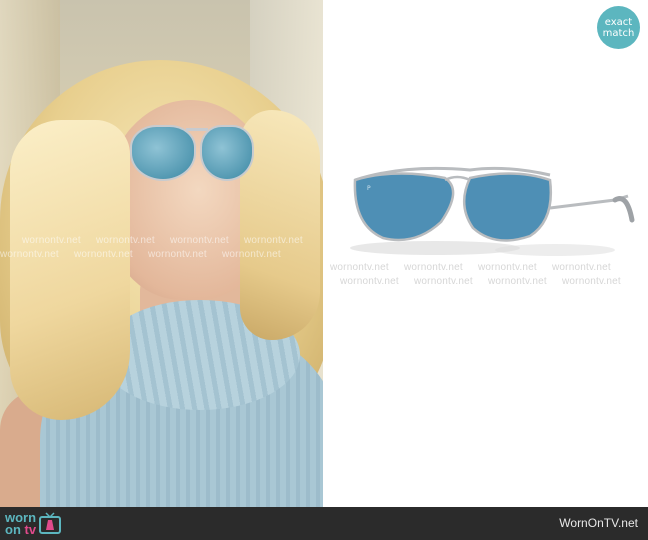  I want to click on logo-line2: on tv, so click(21, 529).